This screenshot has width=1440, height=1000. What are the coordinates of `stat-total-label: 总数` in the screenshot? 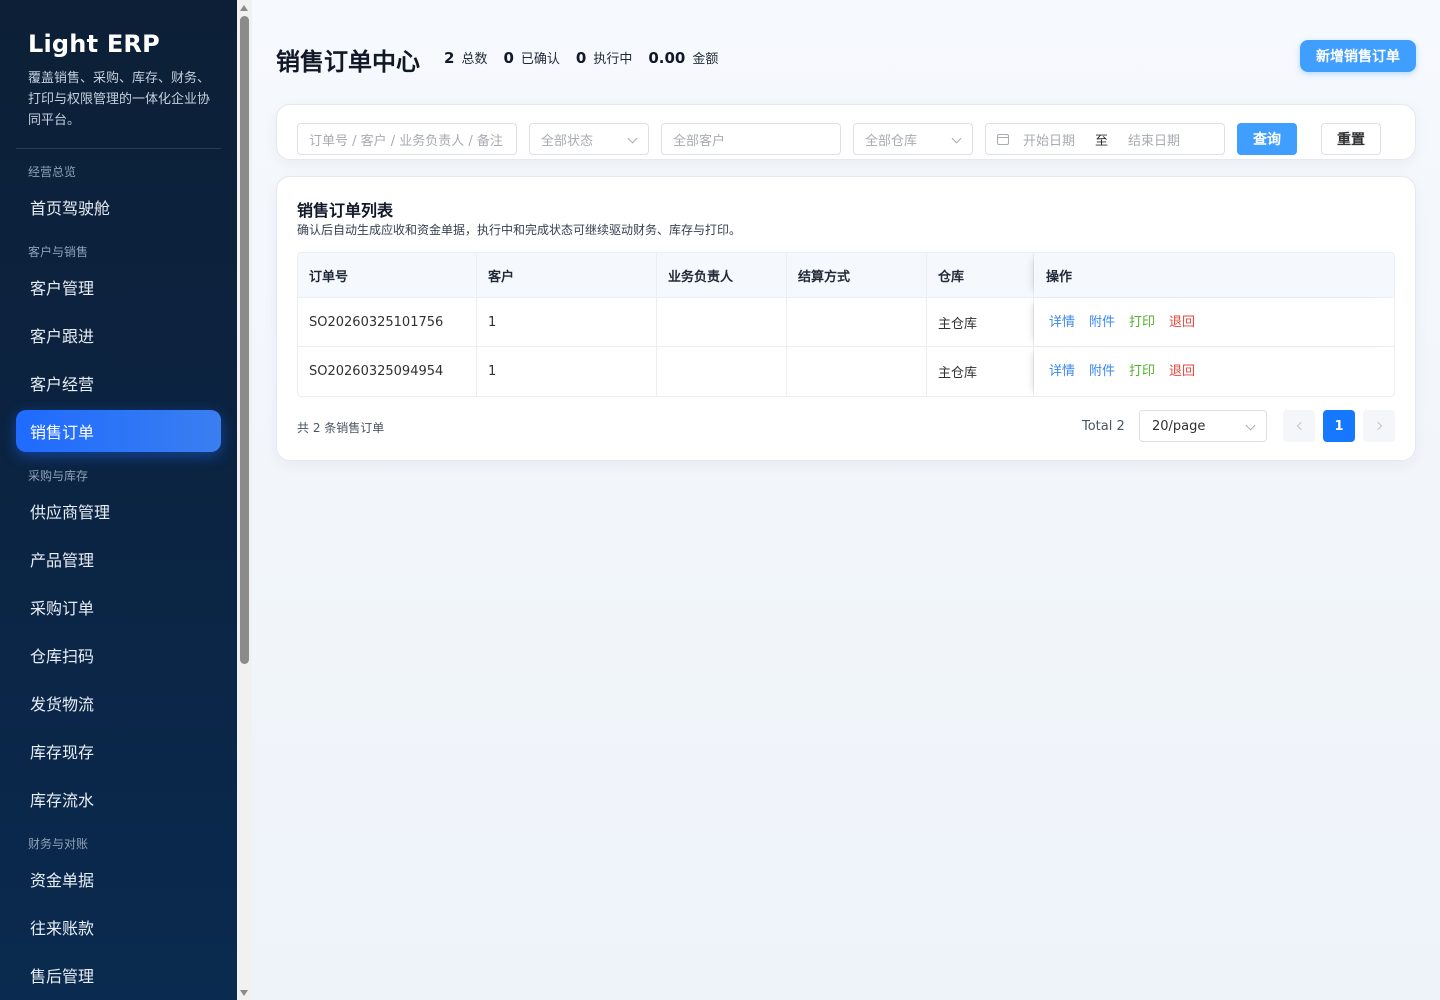 It's located at (474, 59).